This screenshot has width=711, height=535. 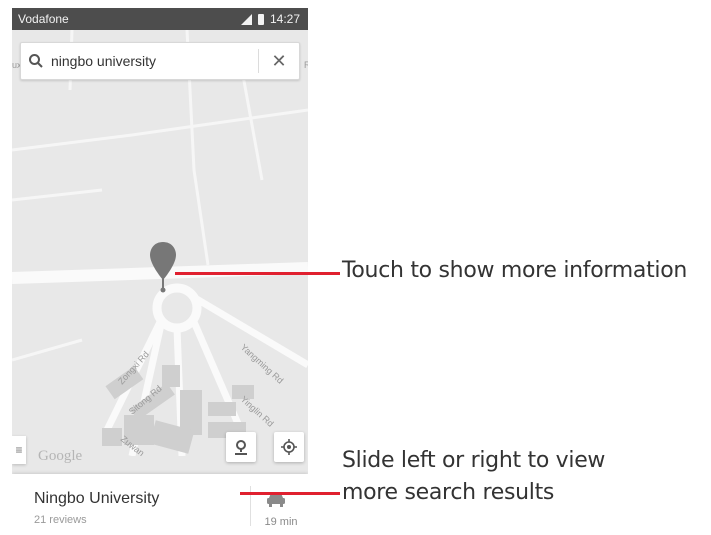 What do you see at coordinates (36, 61) in the screenshot?
I see `search-icon` at bounding box center [36, 61].